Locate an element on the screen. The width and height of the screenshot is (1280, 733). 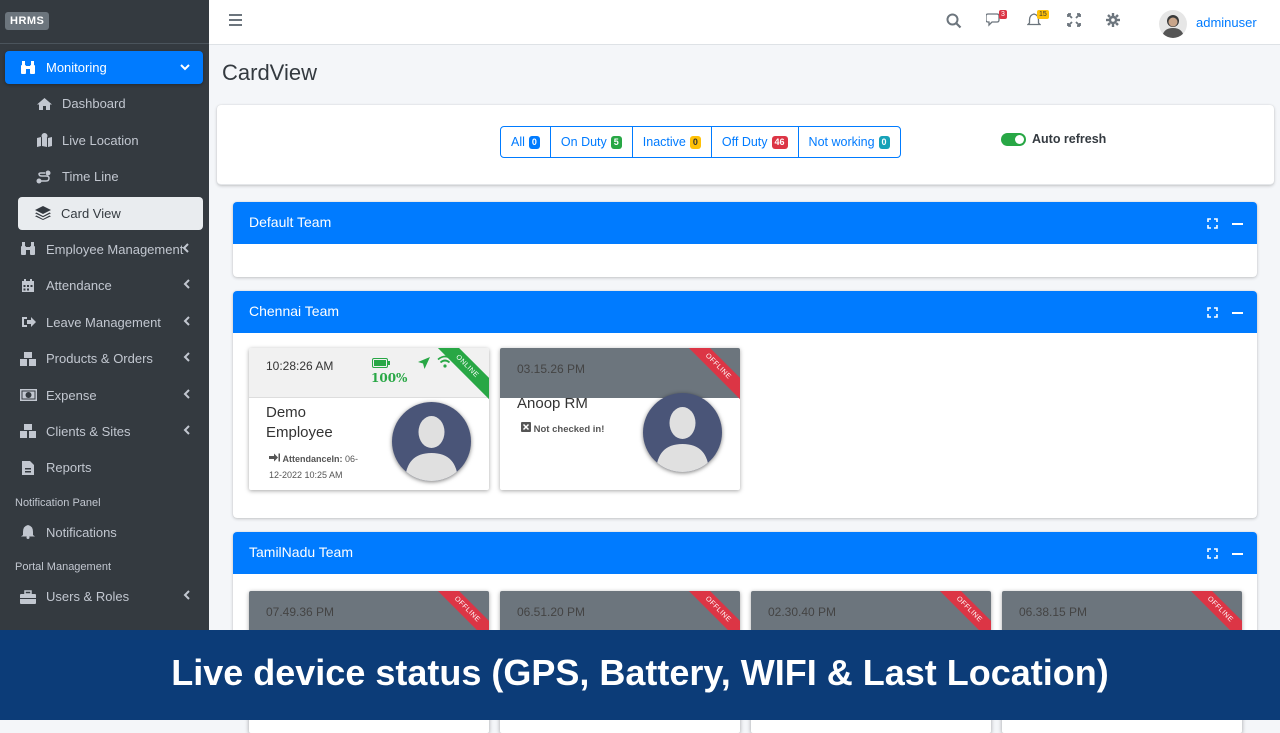
auto-refresh-toggle is located at coordinates (1013, 139).